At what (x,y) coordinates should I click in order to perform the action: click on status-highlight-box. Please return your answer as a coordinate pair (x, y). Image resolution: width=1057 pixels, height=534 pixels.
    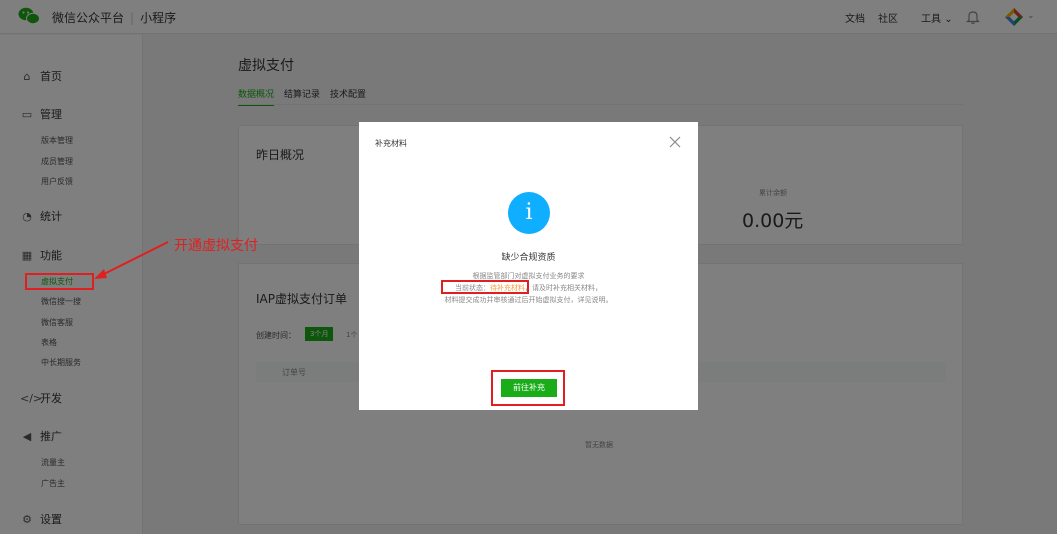
    Looking at the image, I should click on (485, 287).